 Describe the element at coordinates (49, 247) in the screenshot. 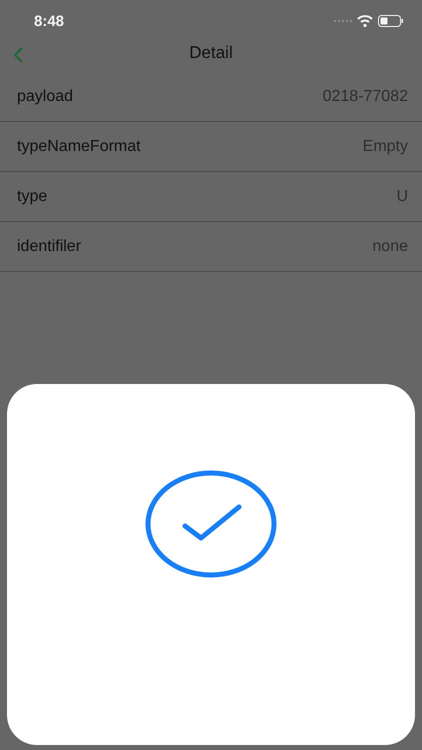

I see `row-label: identifiler` at that location.